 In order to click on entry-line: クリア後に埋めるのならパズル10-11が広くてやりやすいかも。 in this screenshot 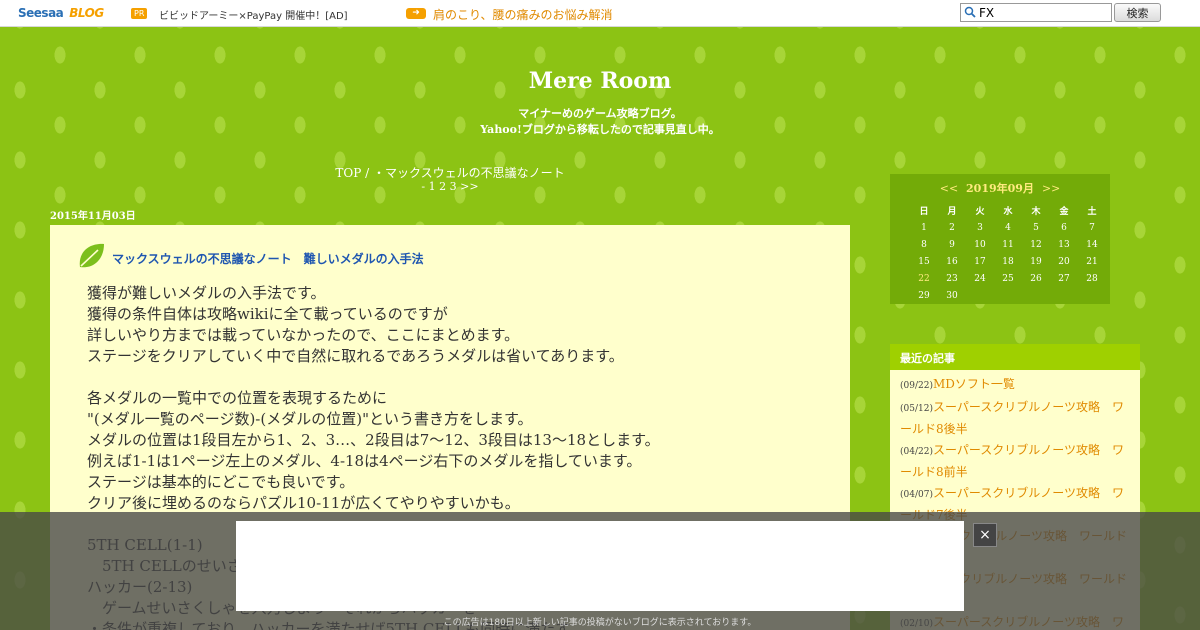, I will do `click(303, 503)`.